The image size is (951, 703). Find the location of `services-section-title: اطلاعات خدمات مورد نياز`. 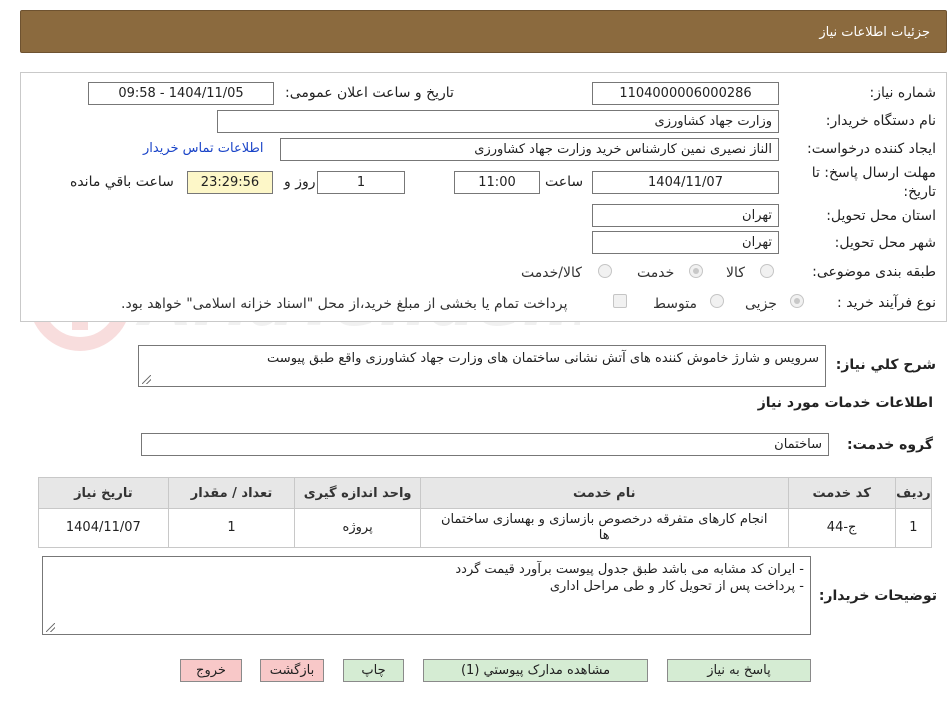

services-section-title: اطلاعات خدمات مورد نياز is located at coordinates (845, 403).